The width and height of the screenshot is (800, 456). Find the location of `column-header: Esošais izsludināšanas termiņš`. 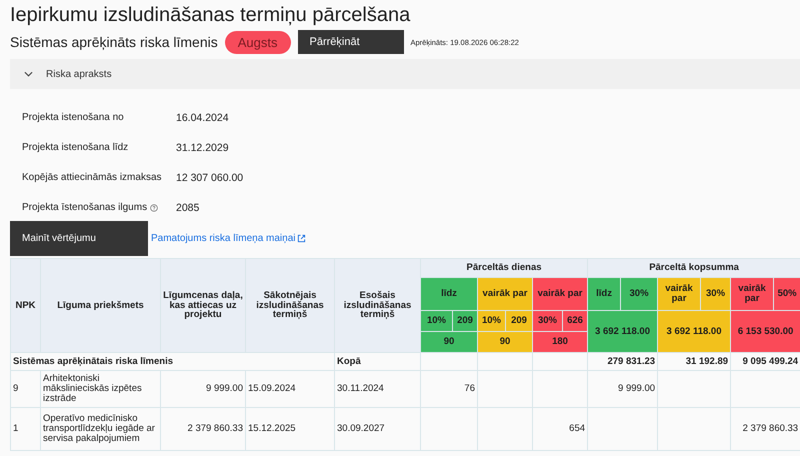

column-header: Esošais izsludināšanas termiņš is located at coordinates (377, 305).